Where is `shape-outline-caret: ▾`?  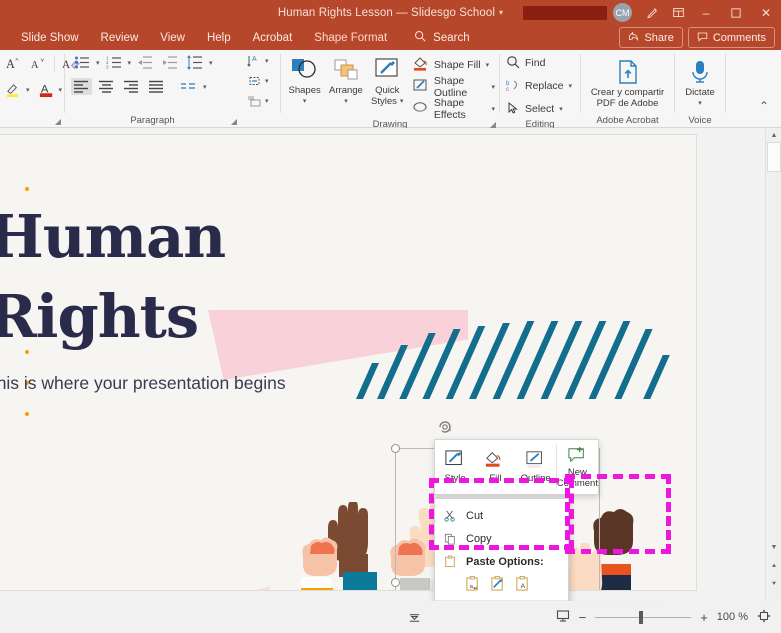
shape-outline-caret: ▾ is located at coordinates (493, 87).